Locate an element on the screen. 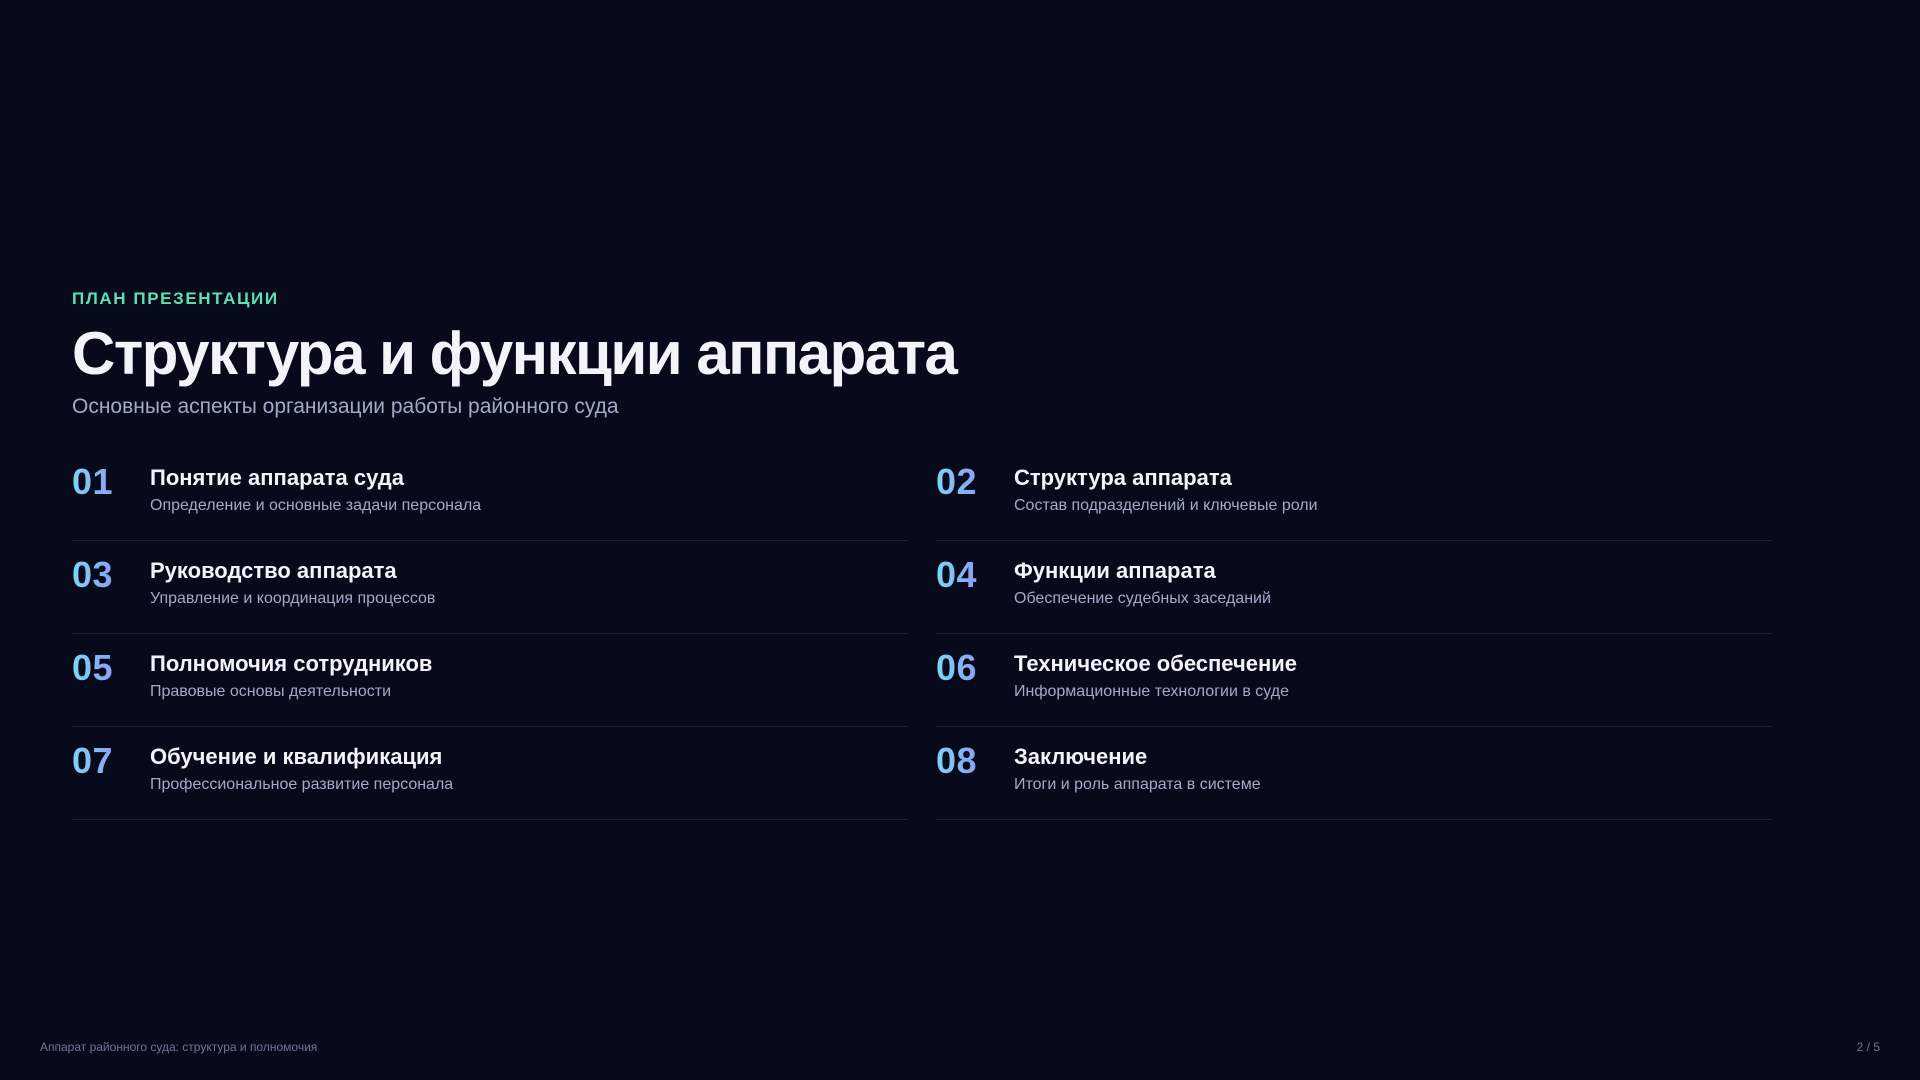  agenda-item-description: Информационные технологии в суде is located at coordinates (1152, 691).